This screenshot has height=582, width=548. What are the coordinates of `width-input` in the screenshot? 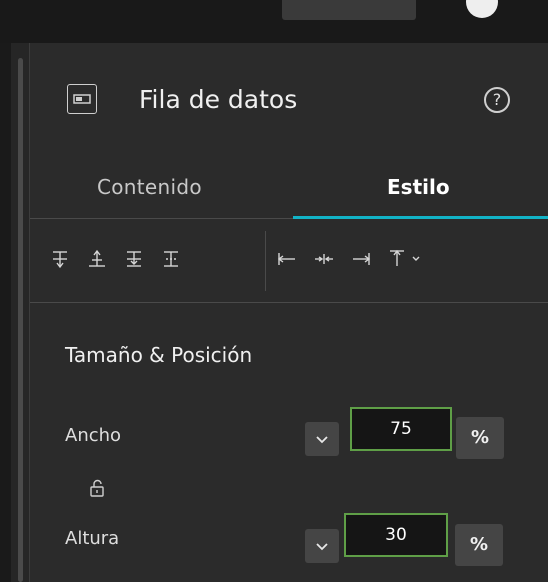 It's located at (401, 429).